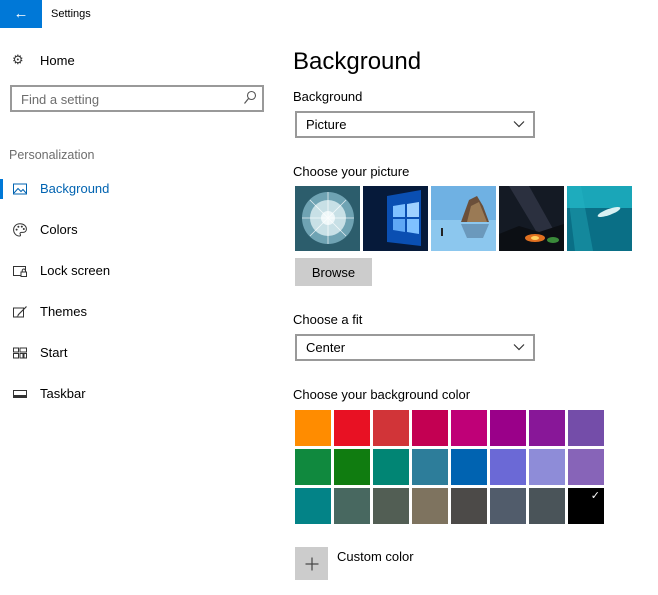  I want to click on sidebar-item-label: Background, so click(75, 188).